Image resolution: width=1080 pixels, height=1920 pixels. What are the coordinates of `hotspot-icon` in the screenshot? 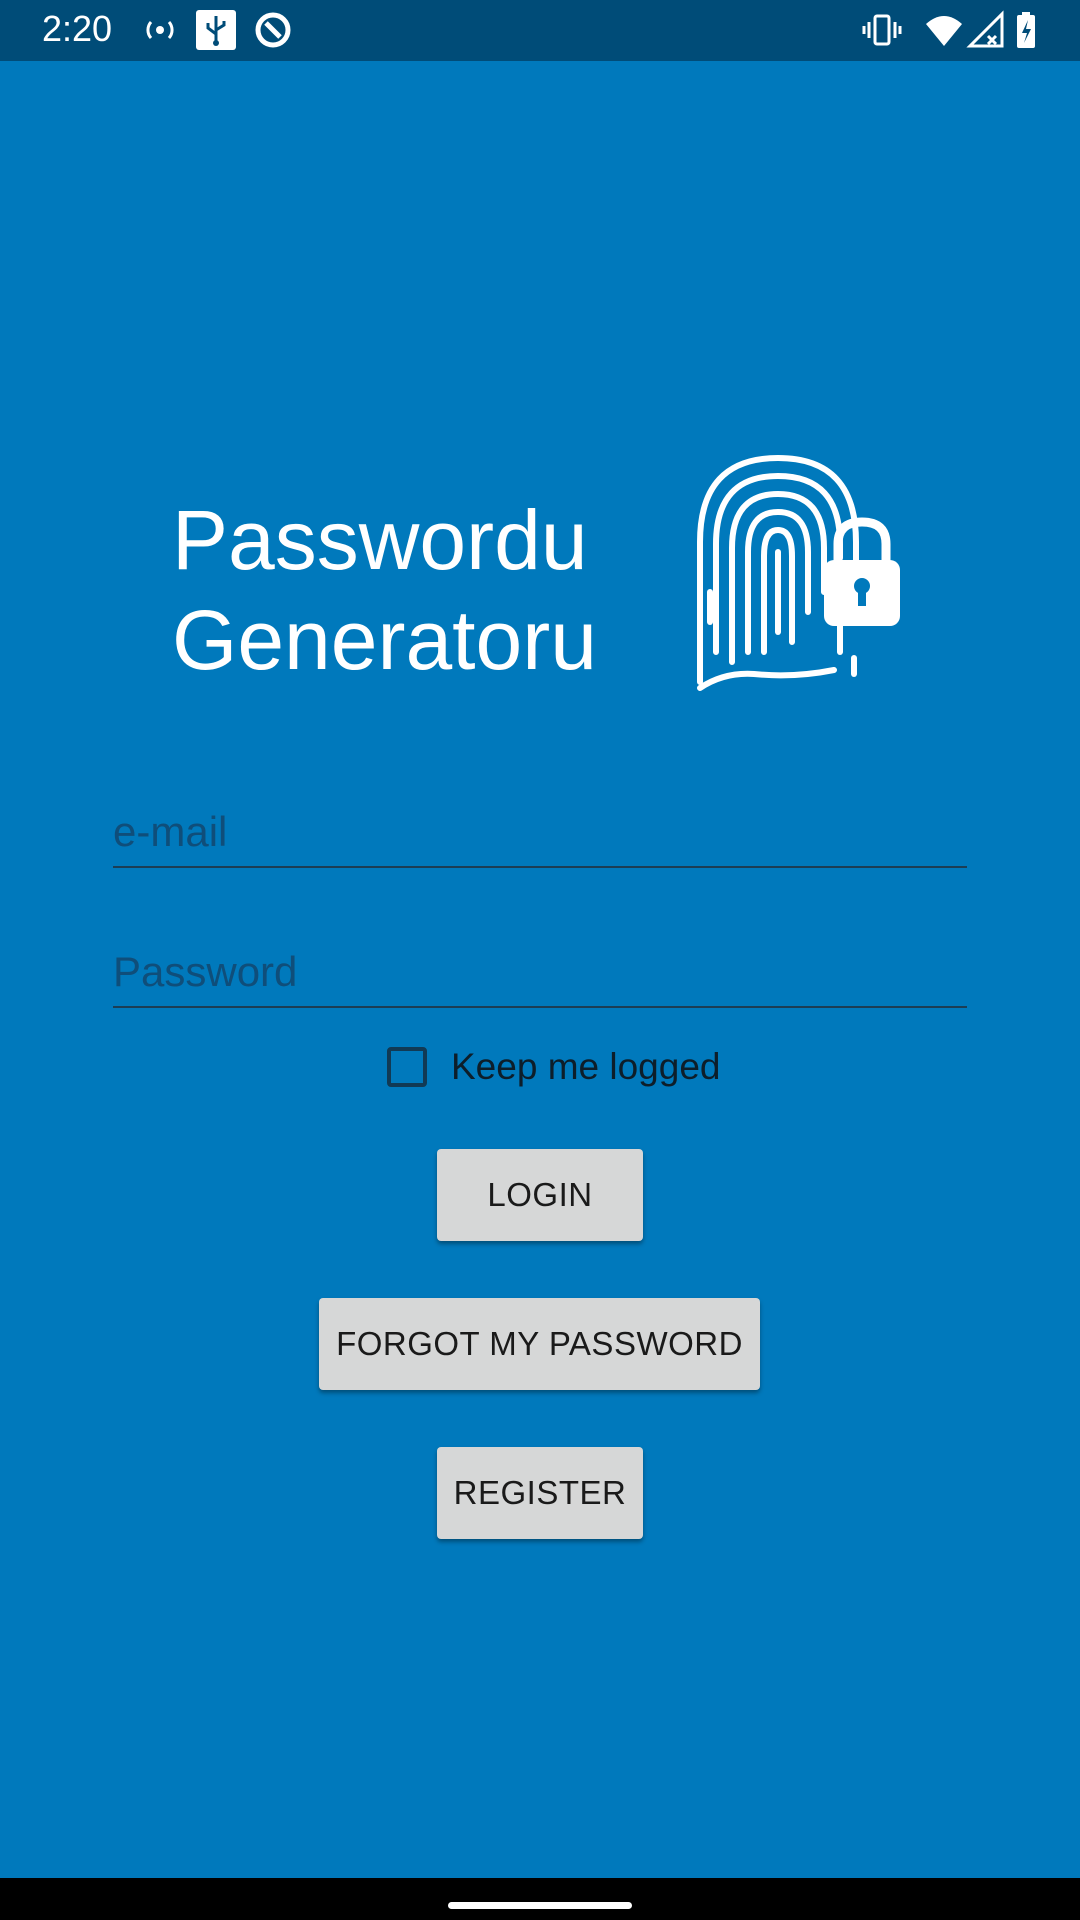 It's located at (160, 30).